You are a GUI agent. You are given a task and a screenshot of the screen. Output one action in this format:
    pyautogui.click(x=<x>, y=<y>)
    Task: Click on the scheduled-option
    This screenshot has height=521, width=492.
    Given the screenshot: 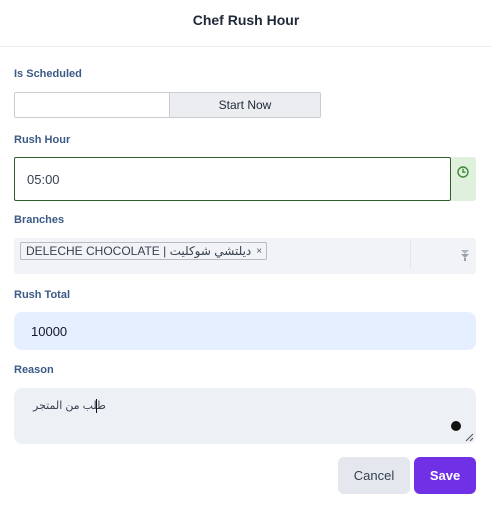 What is the action you would take?
    pyautogui.click(x=92, y=105)
    